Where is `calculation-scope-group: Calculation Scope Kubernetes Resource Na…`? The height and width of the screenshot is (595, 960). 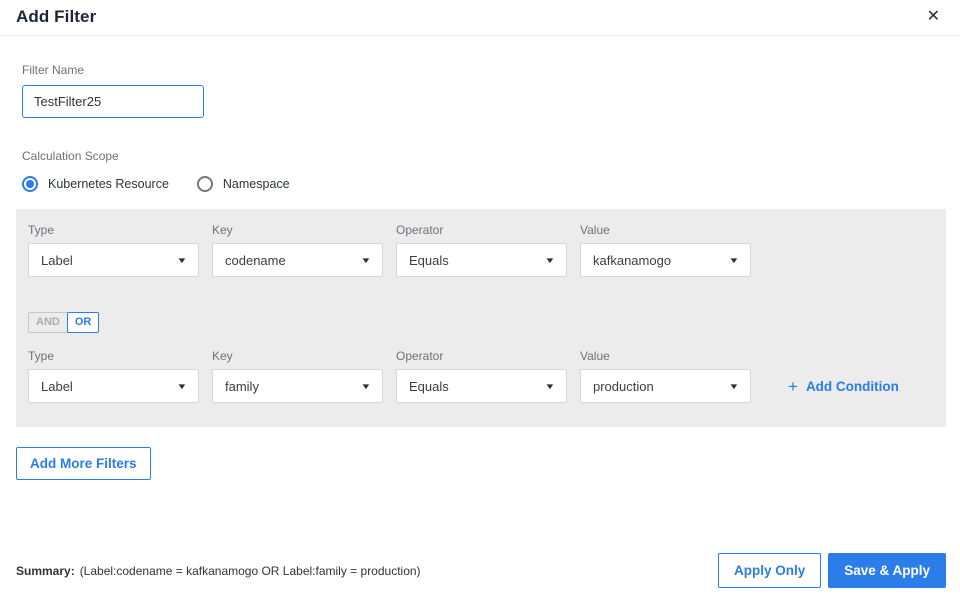
calculation-scope-group: Calculation Scope Kubernetes Resource Na… is located at coordinates (484, 170).